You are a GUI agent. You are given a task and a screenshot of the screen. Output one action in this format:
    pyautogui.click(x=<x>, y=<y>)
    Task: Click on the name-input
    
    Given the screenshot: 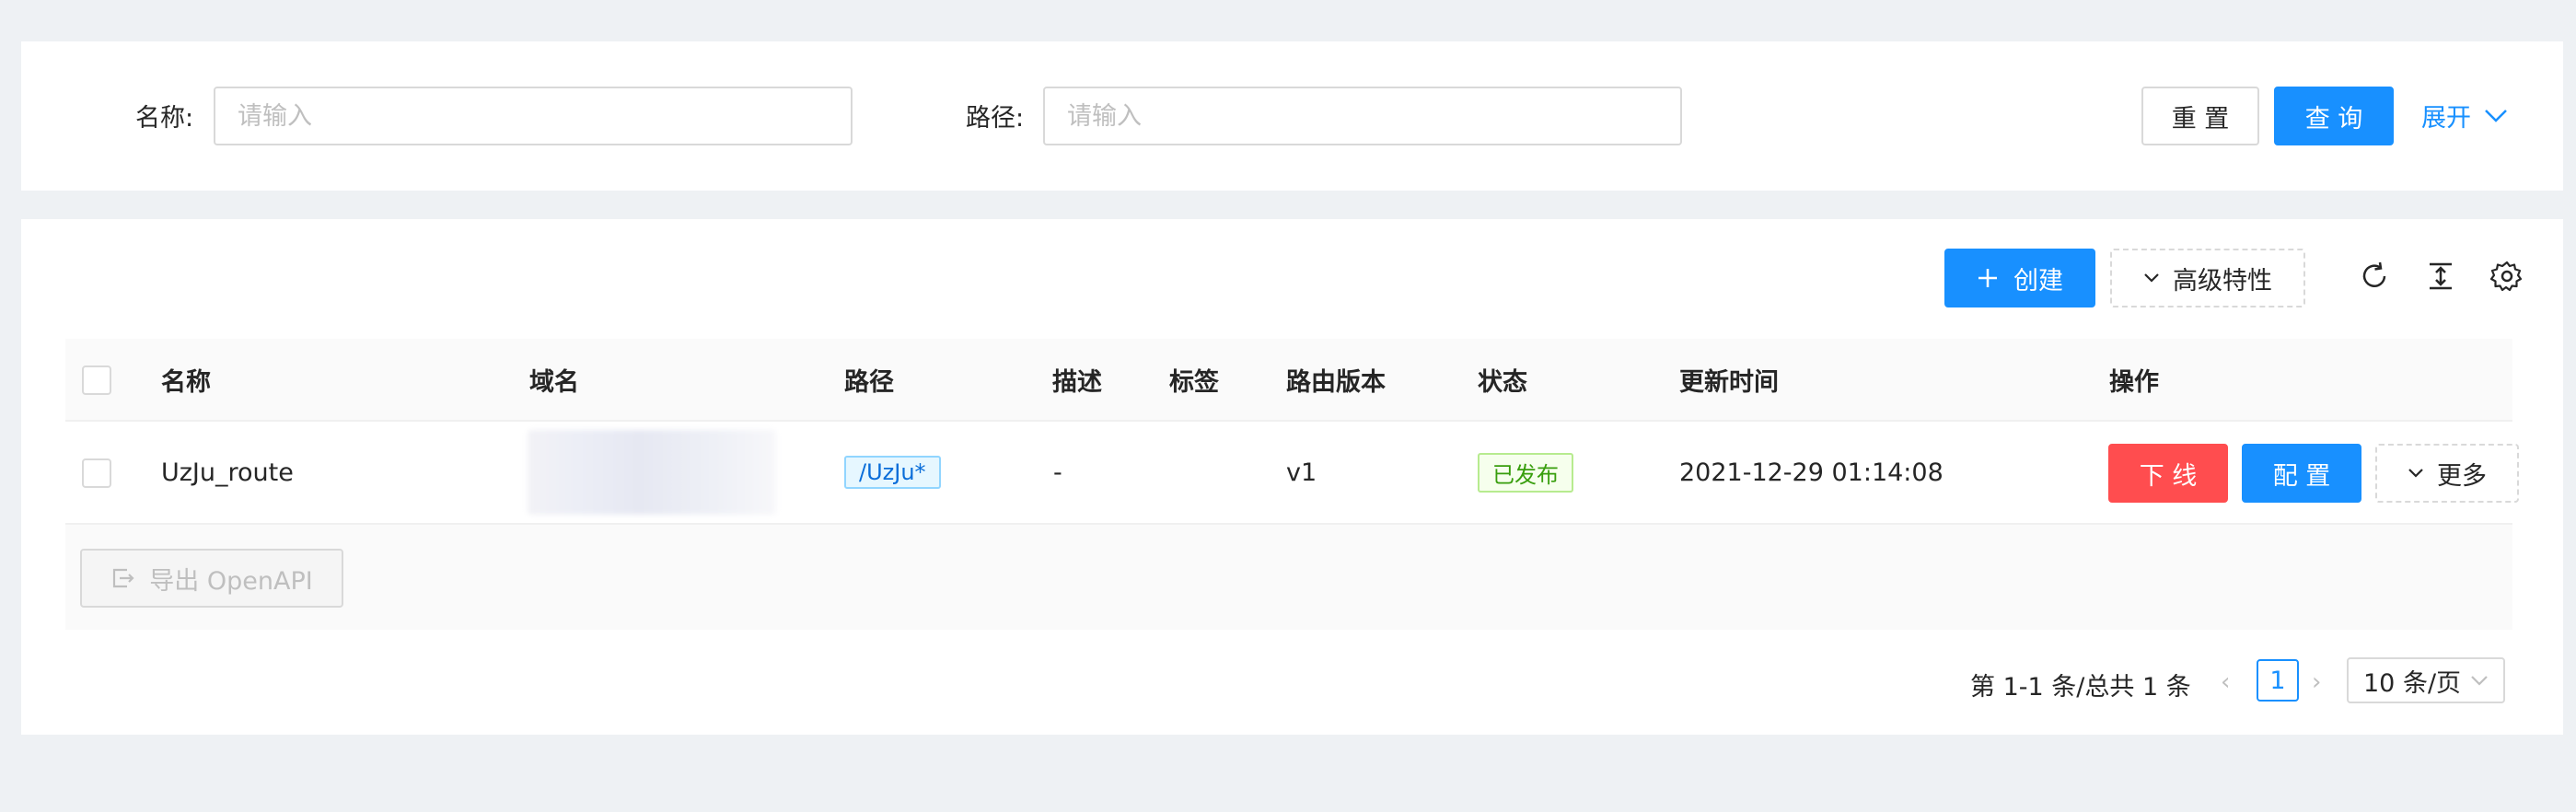 What is the action you would take?
    pyautogui.click(x=533, y=116)
    